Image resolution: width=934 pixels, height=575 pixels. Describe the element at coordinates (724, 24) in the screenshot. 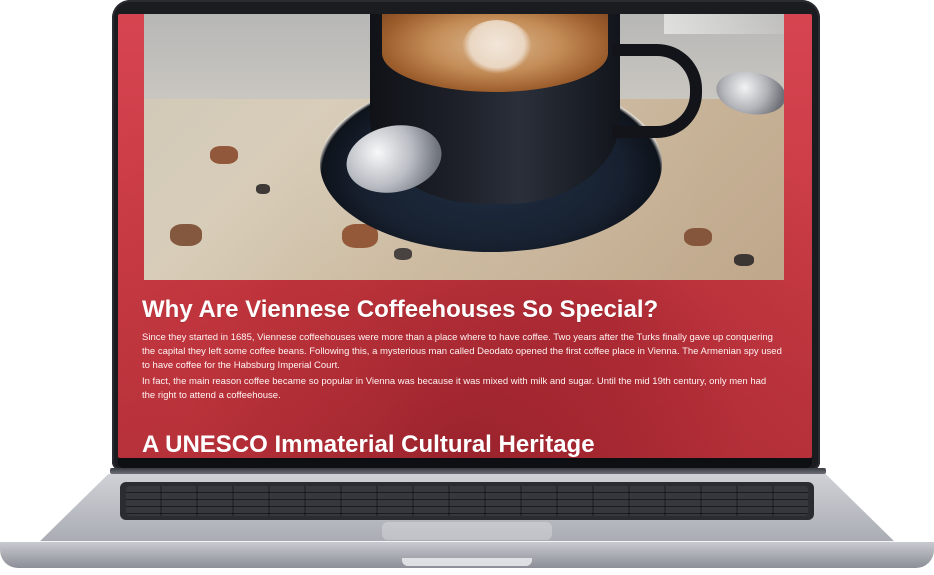

I see `glass-reflection` at that location.